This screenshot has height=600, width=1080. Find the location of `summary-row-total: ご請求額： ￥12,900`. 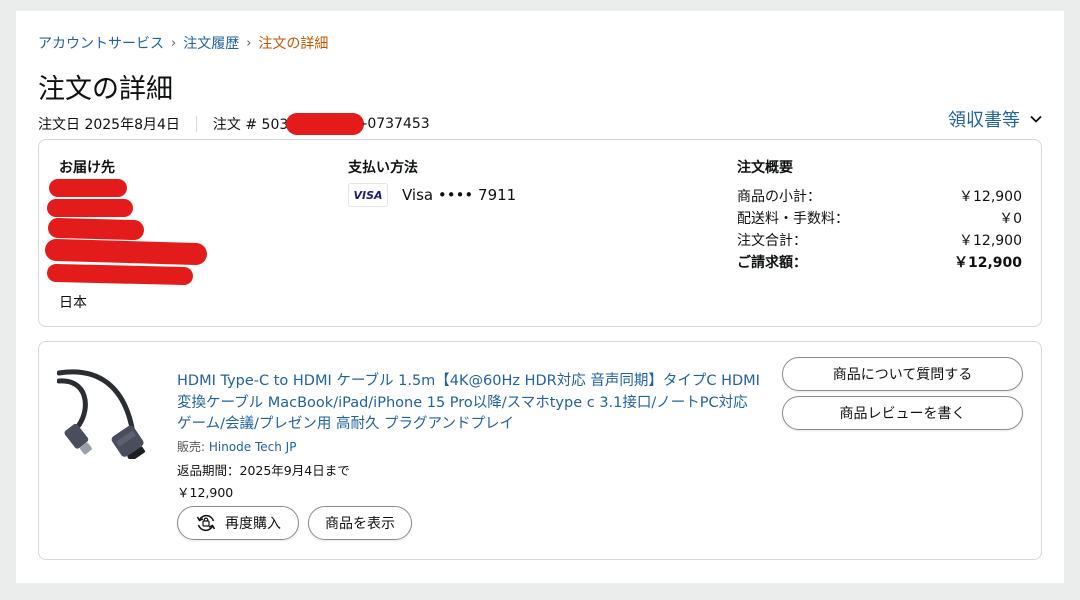

summary-row-total: ご請求額： ￥12,900 is located at coordinates (879, 263).